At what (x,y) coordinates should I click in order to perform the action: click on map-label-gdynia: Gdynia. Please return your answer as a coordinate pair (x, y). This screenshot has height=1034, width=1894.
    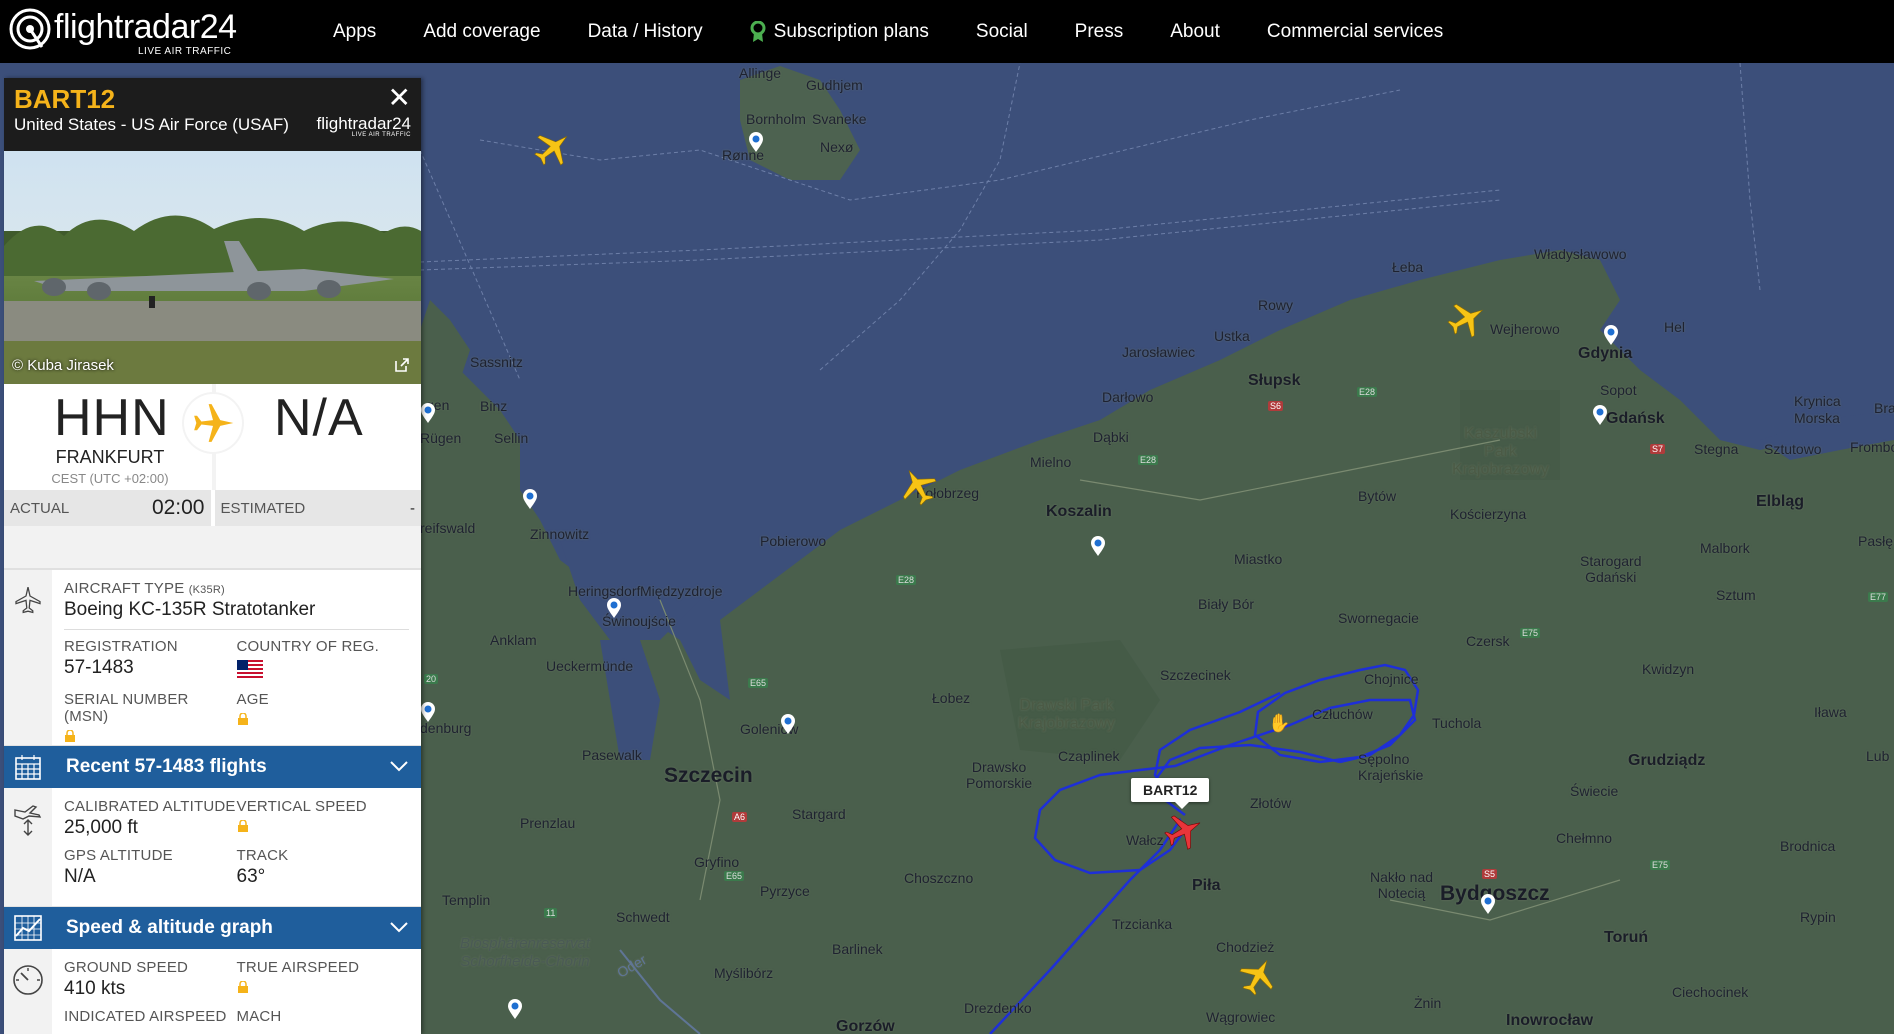
    Looking at the image, I should click on (1605, 353).